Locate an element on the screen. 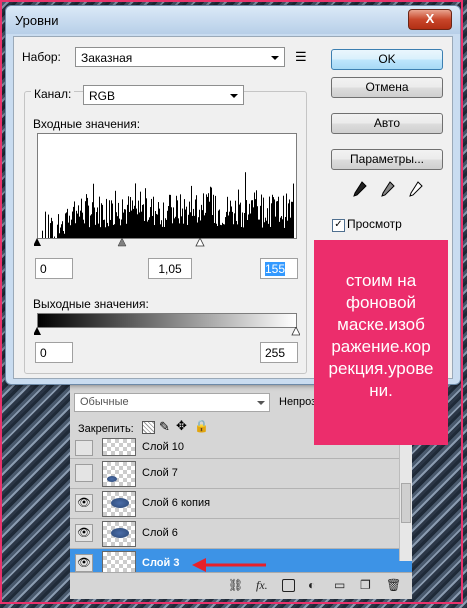 Image resolution: width=467 pixels, height=608 pixels. title-bar: Уровни X is located at coordinates (233, 20).